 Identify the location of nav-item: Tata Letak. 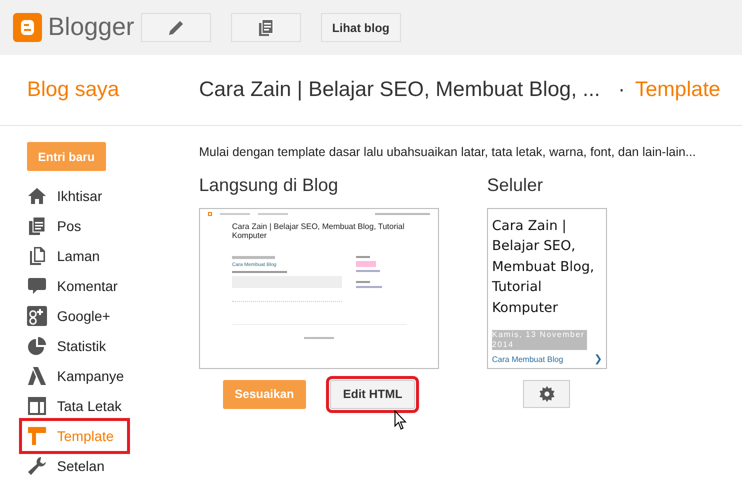
(74, 406).